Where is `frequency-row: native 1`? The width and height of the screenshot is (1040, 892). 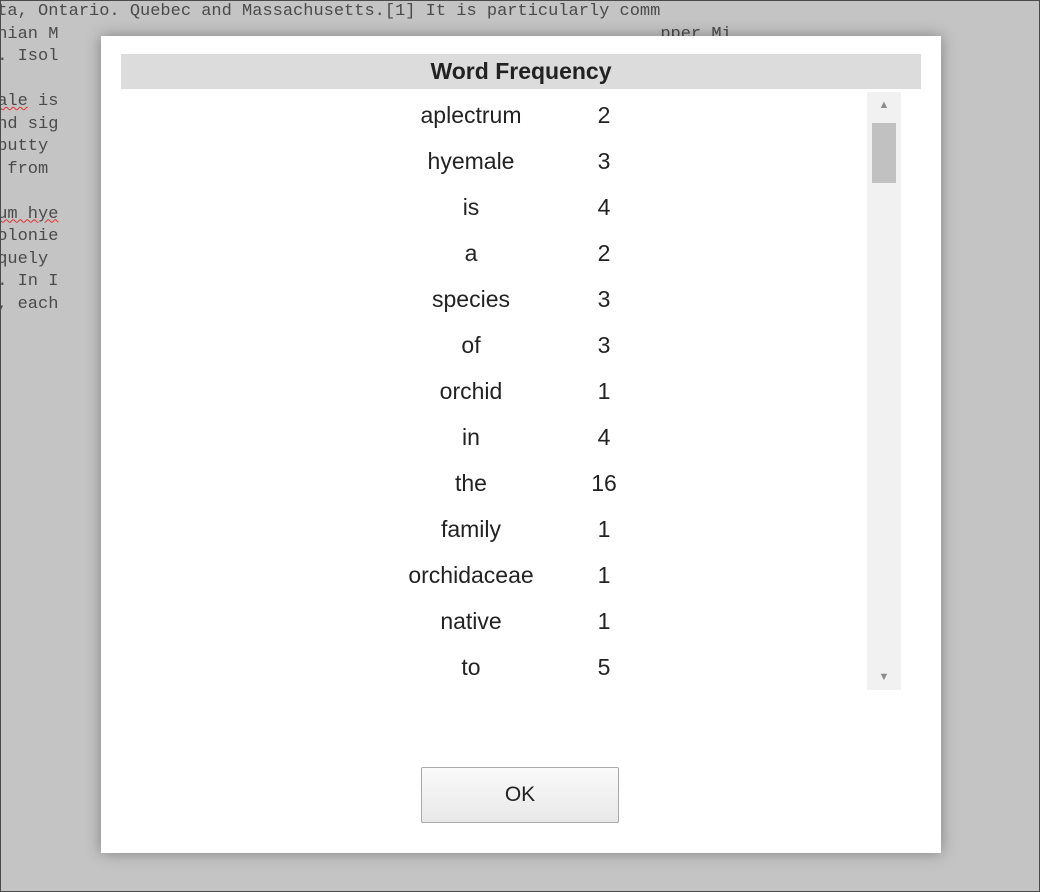
frequency-row: native 1 is located at coordinates (501, 621).